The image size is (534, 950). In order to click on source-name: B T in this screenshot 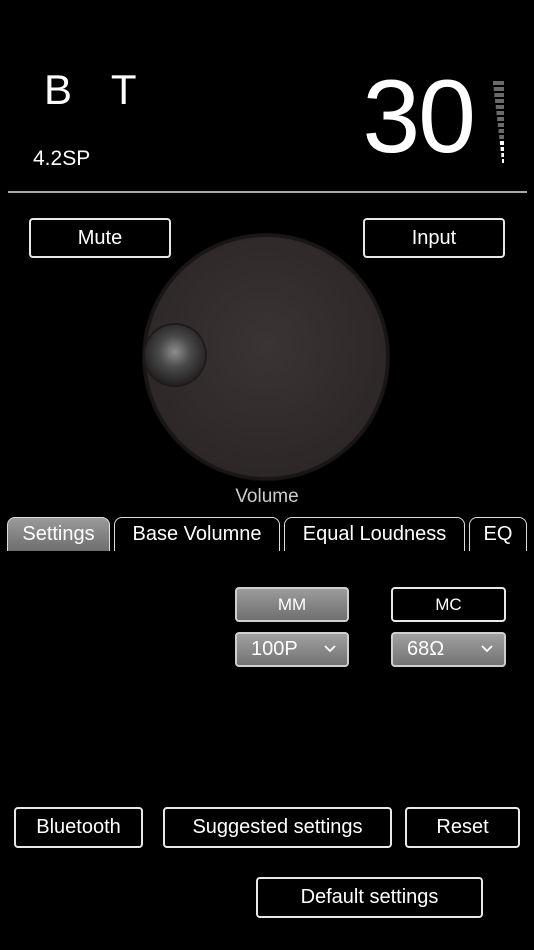, I will do `click(97, 89)`.